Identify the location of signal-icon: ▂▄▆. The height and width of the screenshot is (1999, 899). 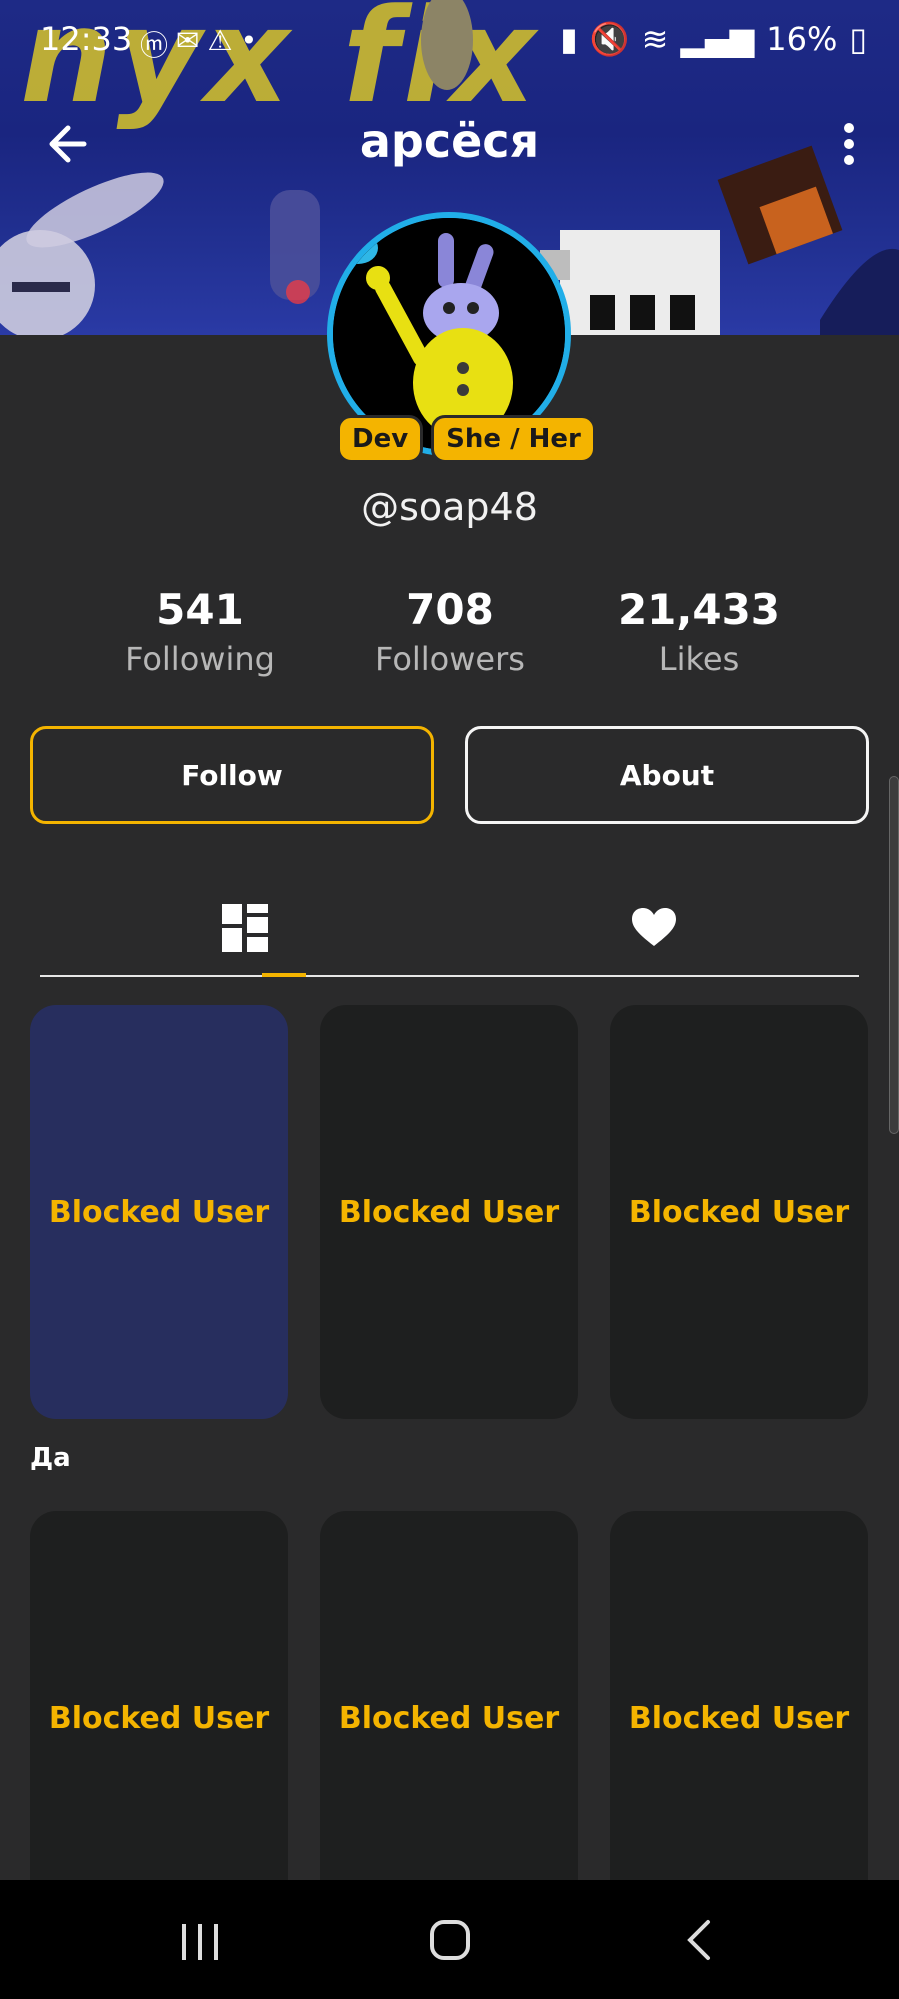
(717, 39).